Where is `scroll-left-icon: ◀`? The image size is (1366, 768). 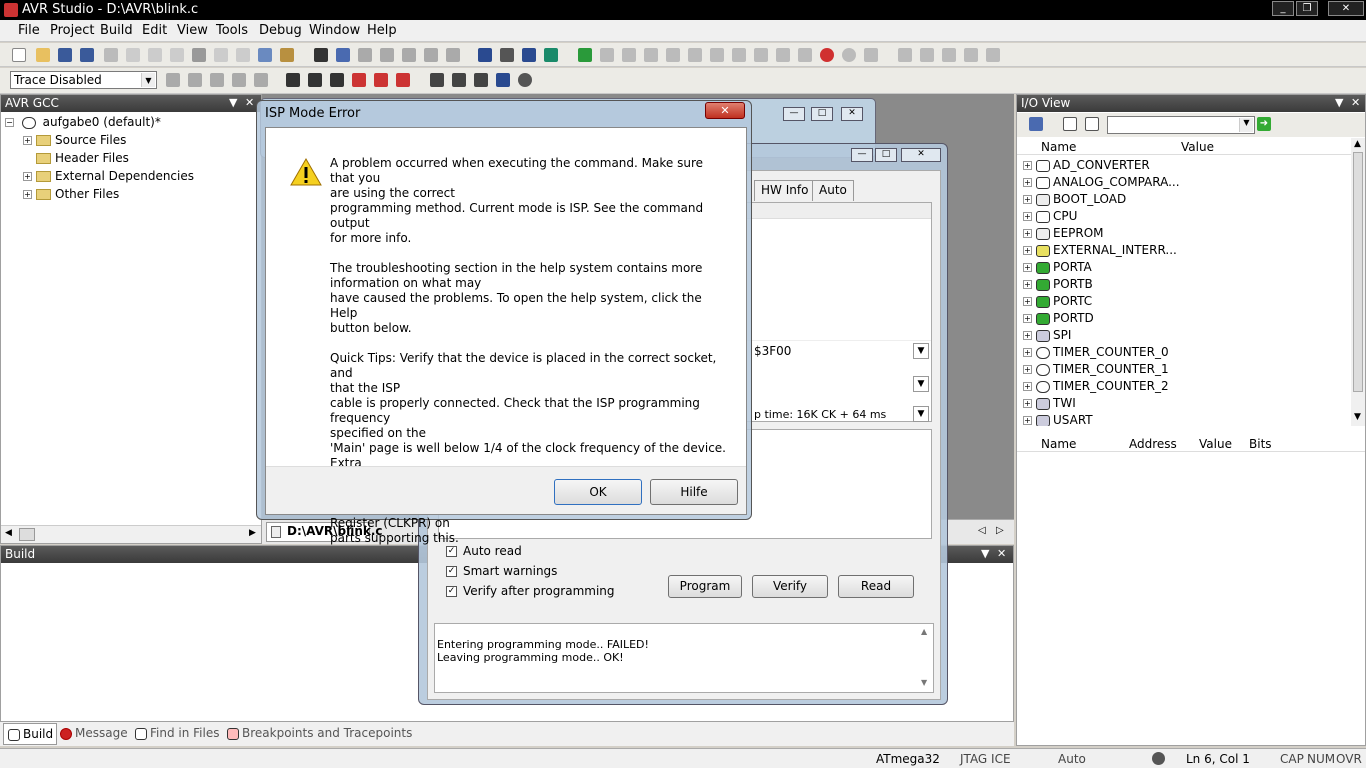
scroll-left-icon: ◀ is located at coordinates (8, 533).